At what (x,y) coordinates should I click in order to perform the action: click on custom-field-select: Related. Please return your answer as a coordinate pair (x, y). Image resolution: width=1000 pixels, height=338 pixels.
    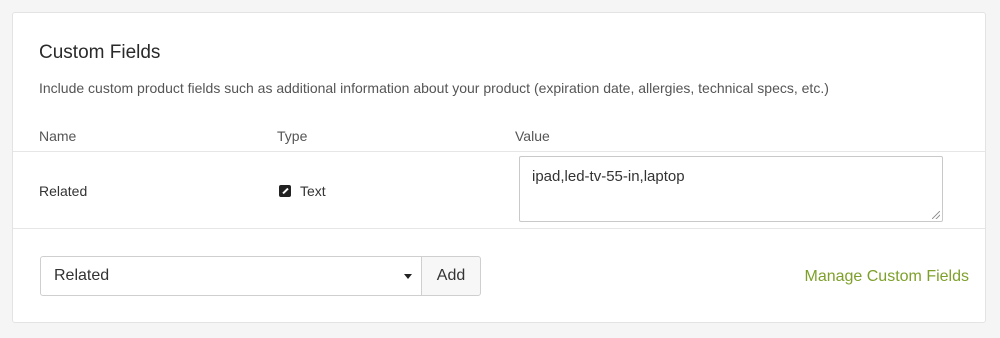
    Looking at the image, I should click on (231, 276).